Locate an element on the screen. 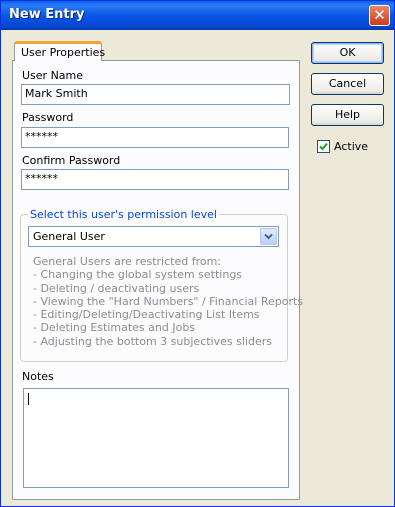 Image resolution: width=395 pixels, height=507 pixels. chevron-down-icon is located at coordinates (268, 236).